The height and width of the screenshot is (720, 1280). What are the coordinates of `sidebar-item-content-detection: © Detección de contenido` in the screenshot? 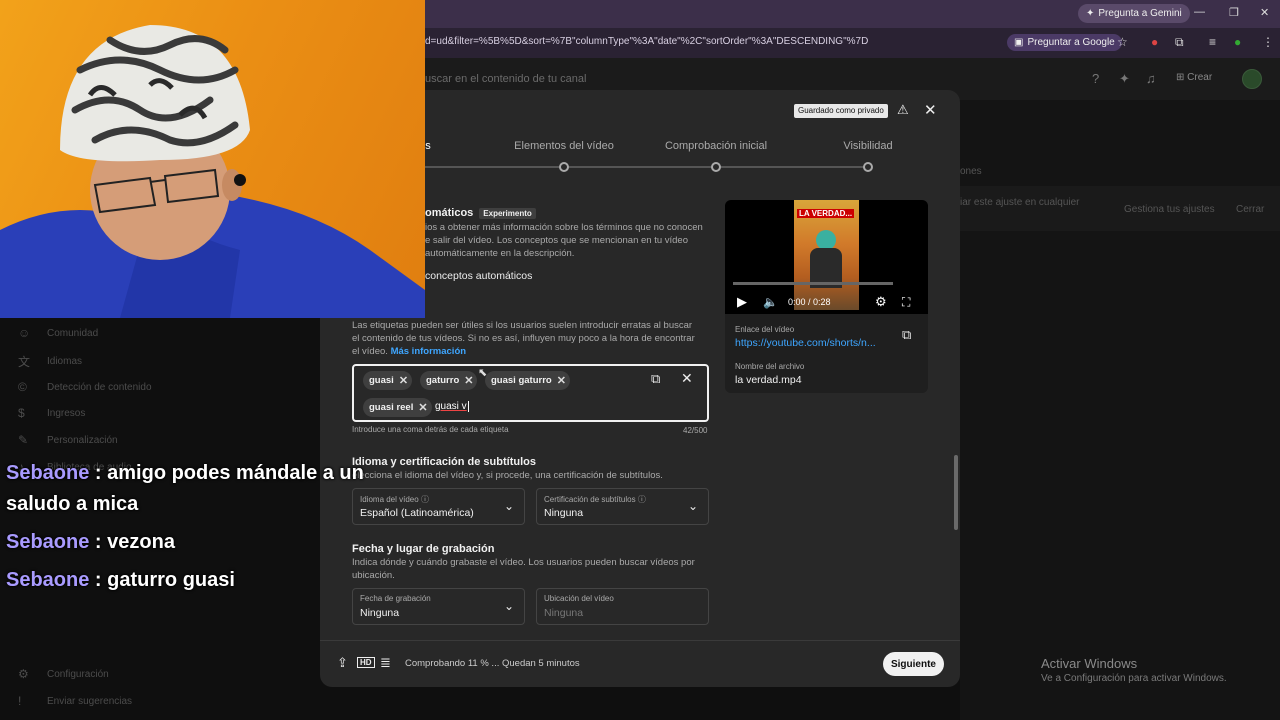 It's located at (85, 387).